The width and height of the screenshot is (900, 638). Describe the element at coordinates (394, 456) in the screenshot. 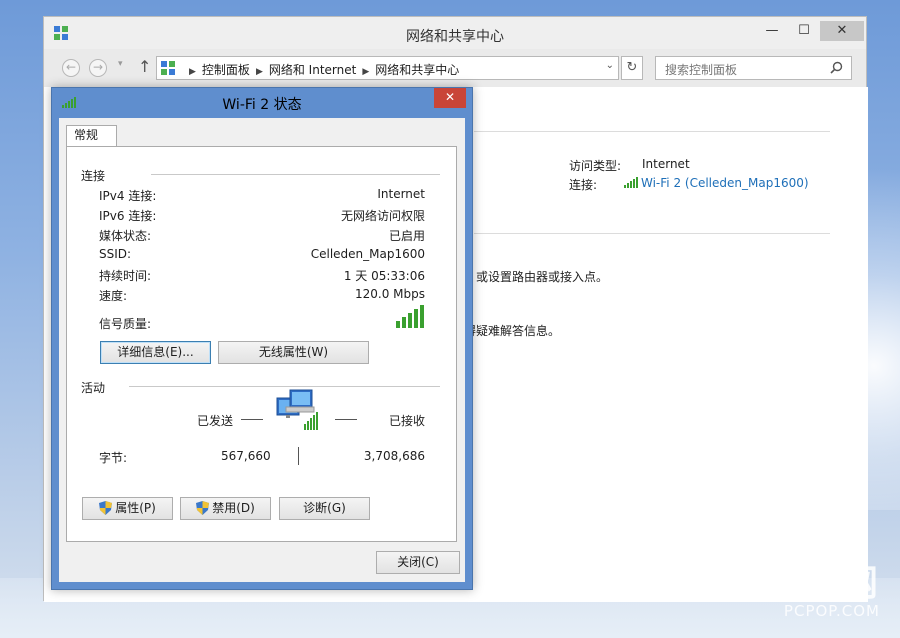

I see `bytes-received-value: 3,708,686` at that location.